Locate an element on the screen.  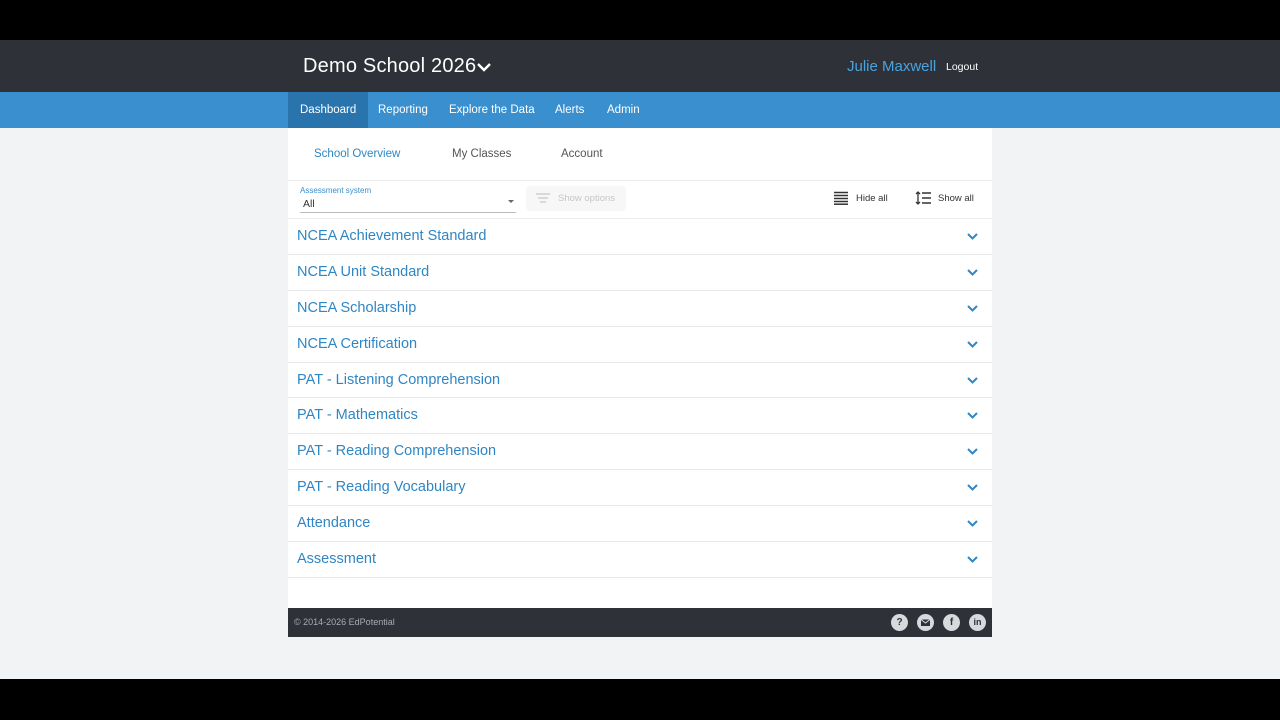
subtab-bar: School Overview My Classes Account is located at coordinates (640, 154).